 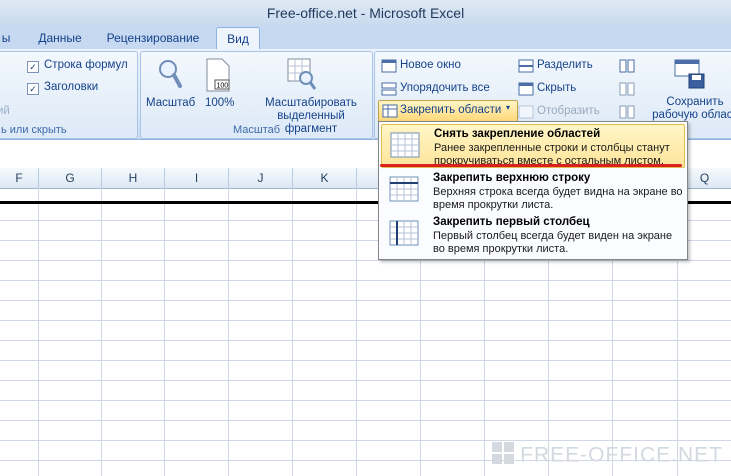 I want to click on save-workspace-icon, so click(x=690, y=74).